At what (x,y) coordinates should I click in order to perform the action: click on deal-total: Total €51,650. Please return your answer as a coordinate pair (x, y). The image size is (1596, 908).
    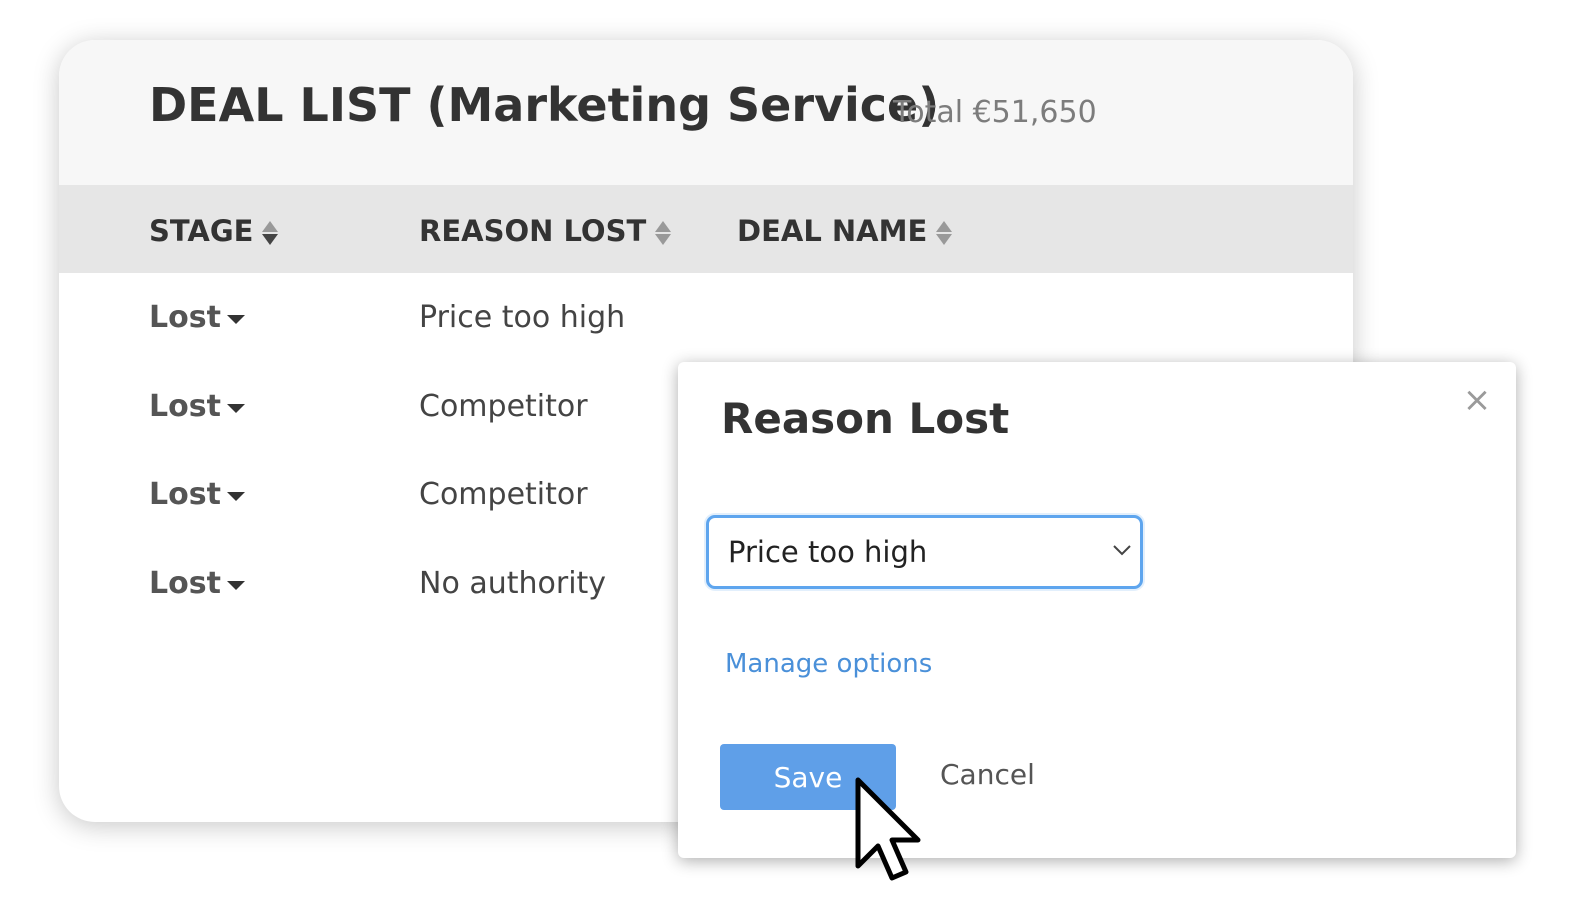
    Looking at the image, I should click on (995, 112).